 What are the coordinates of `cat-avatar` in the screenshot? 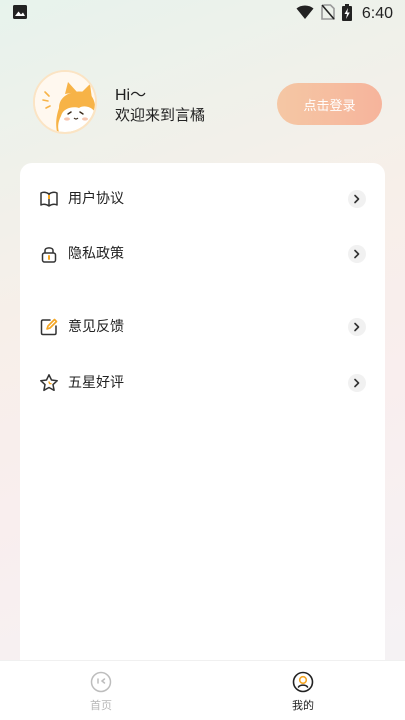 It's located at (65, 102).